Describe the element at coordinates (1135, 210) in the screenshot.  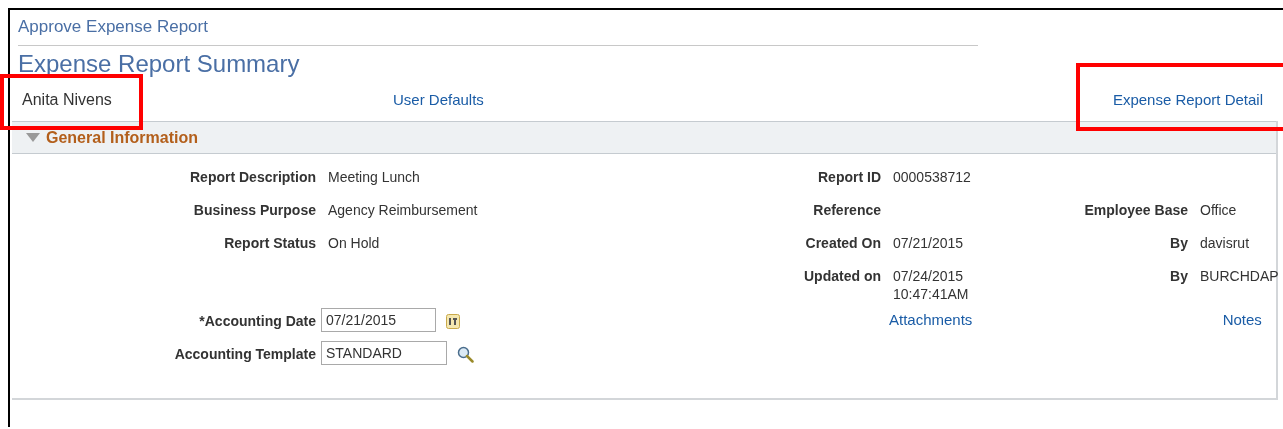
I see `field-label: Employee Base` at that location.